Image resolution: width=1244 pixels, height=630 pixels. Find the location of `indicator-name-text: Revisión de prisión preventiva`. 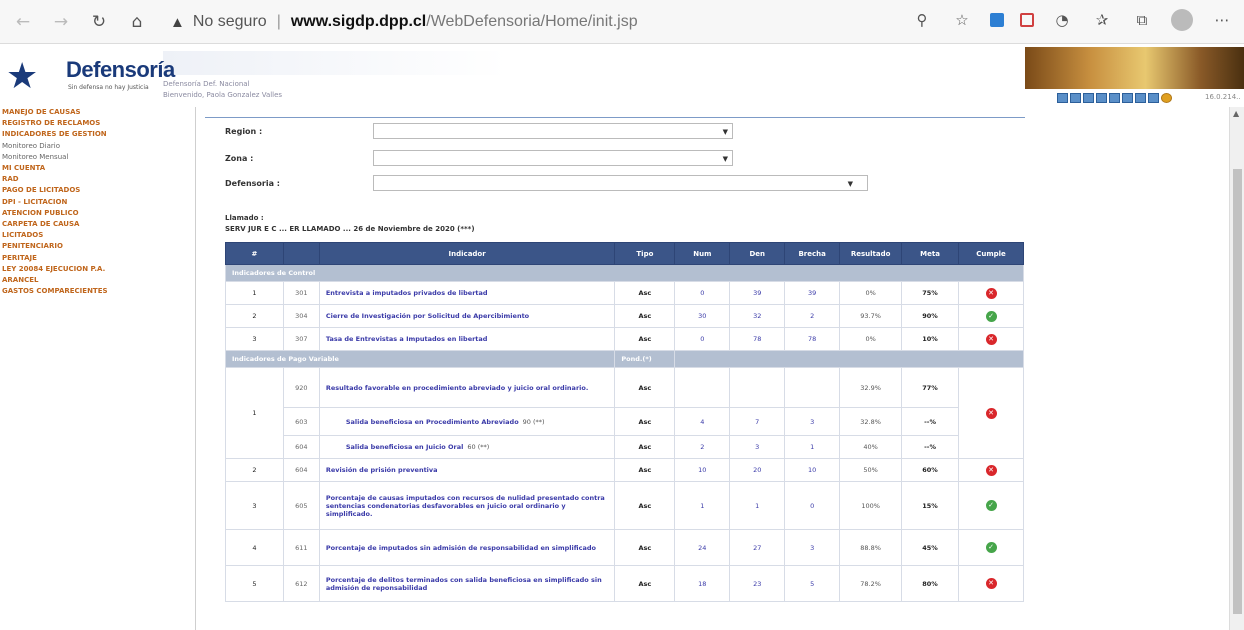

indicator-name-text: Revisión de prisión preventiva is located at coordinates (382, 470).